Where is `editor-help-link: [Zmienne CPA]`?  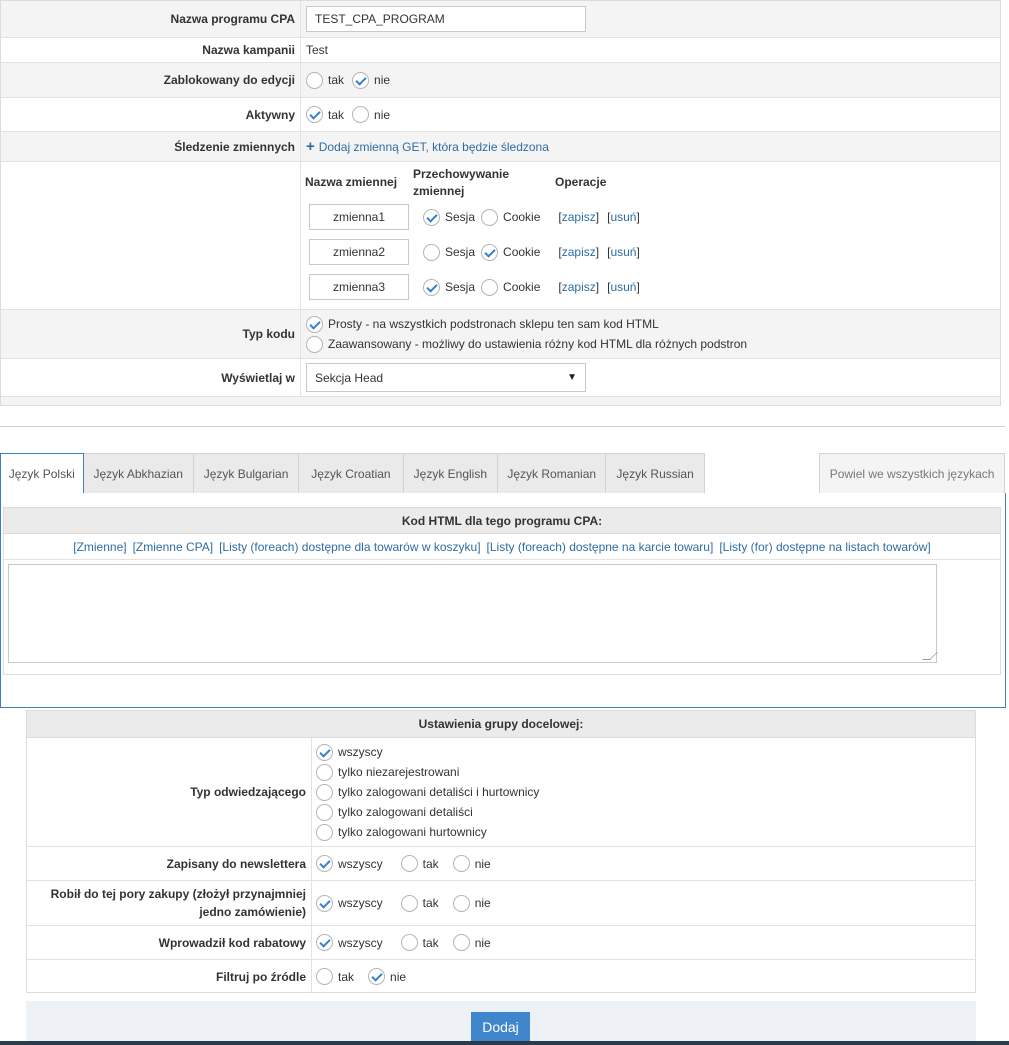 editor-help-link: [Zmienne CPA] is located at coordinates (173, 547).